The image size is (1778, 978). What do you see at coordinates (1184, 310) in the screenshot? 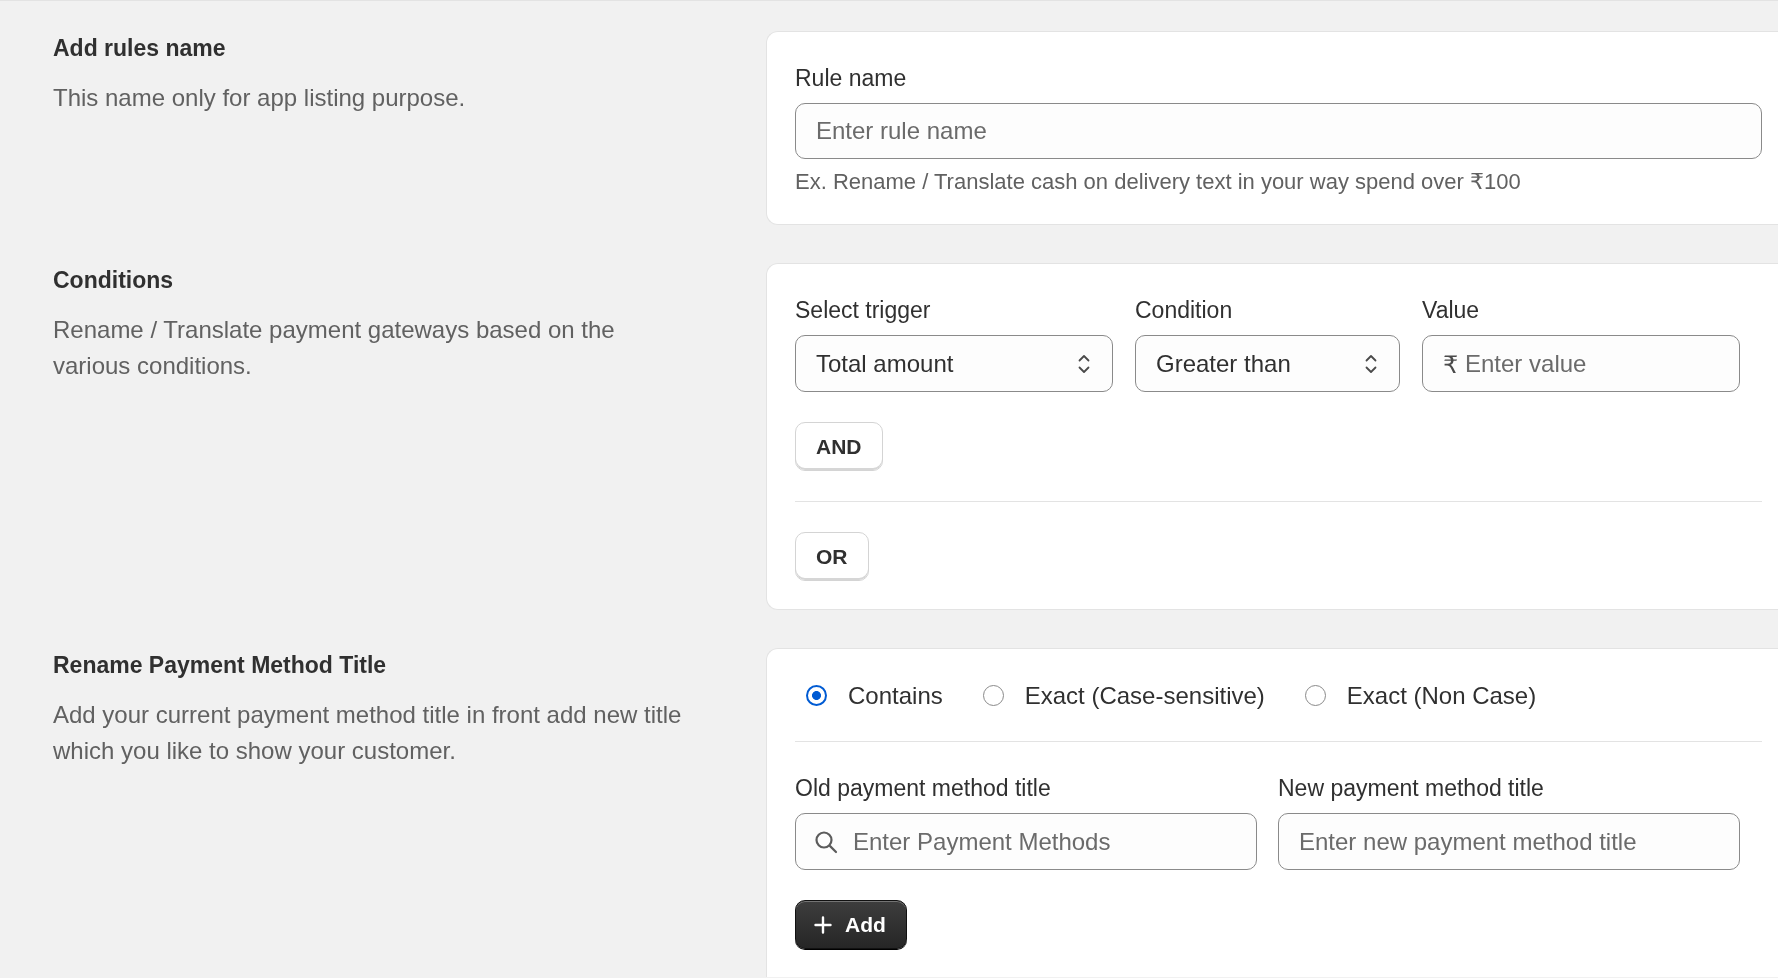
I see `field-label: Condition` at bounding box center [1184, 310].